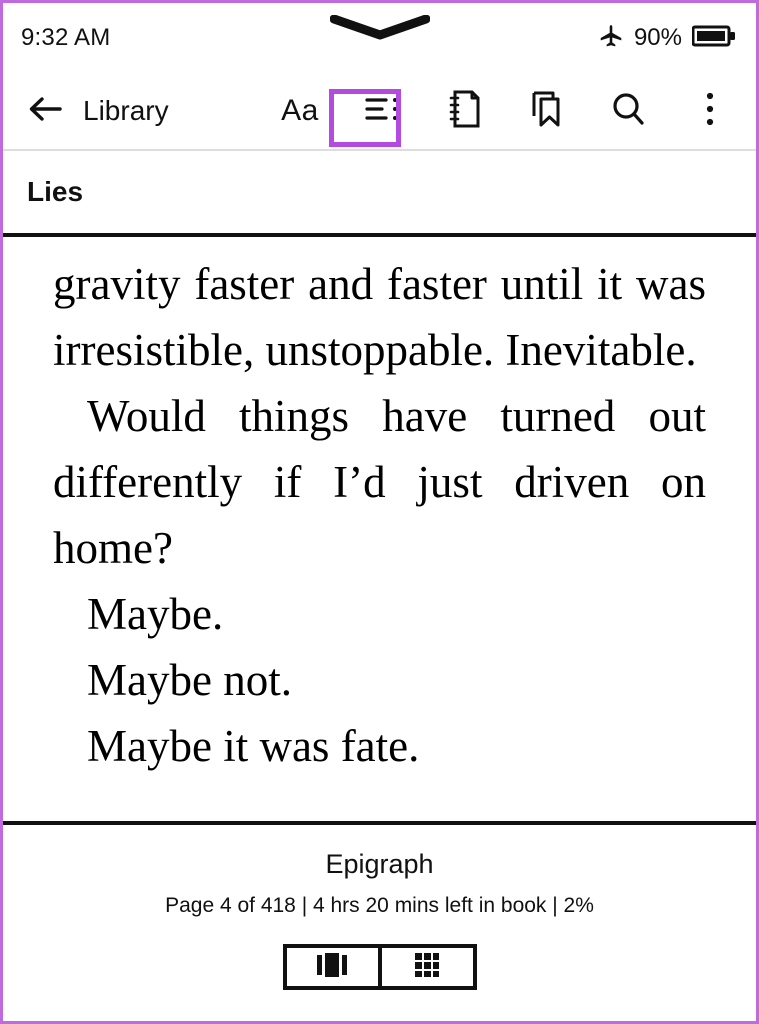  What do you see at coordinates (611, 38) in the screenshot?
I see `airplane-mode-icon` at bounding box center [611, 38].